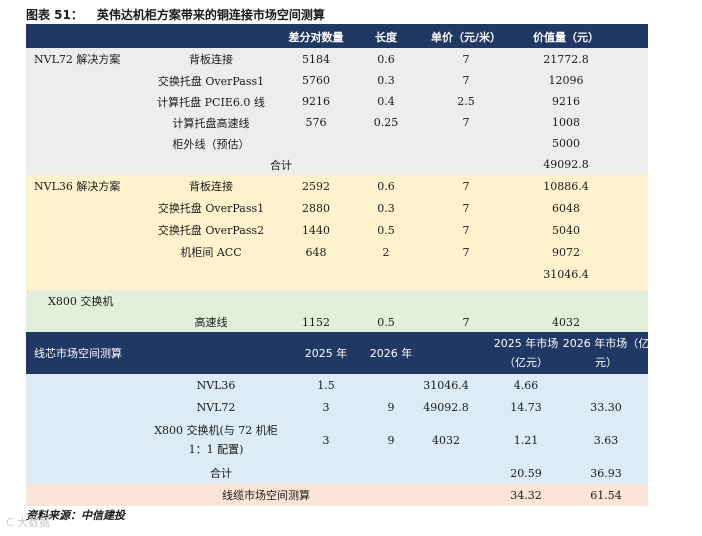  What do you see at coordinates (606, 362) in the screenshot?
I see `header-market-2026-line2: 元）` at bounding box center [606, 362].